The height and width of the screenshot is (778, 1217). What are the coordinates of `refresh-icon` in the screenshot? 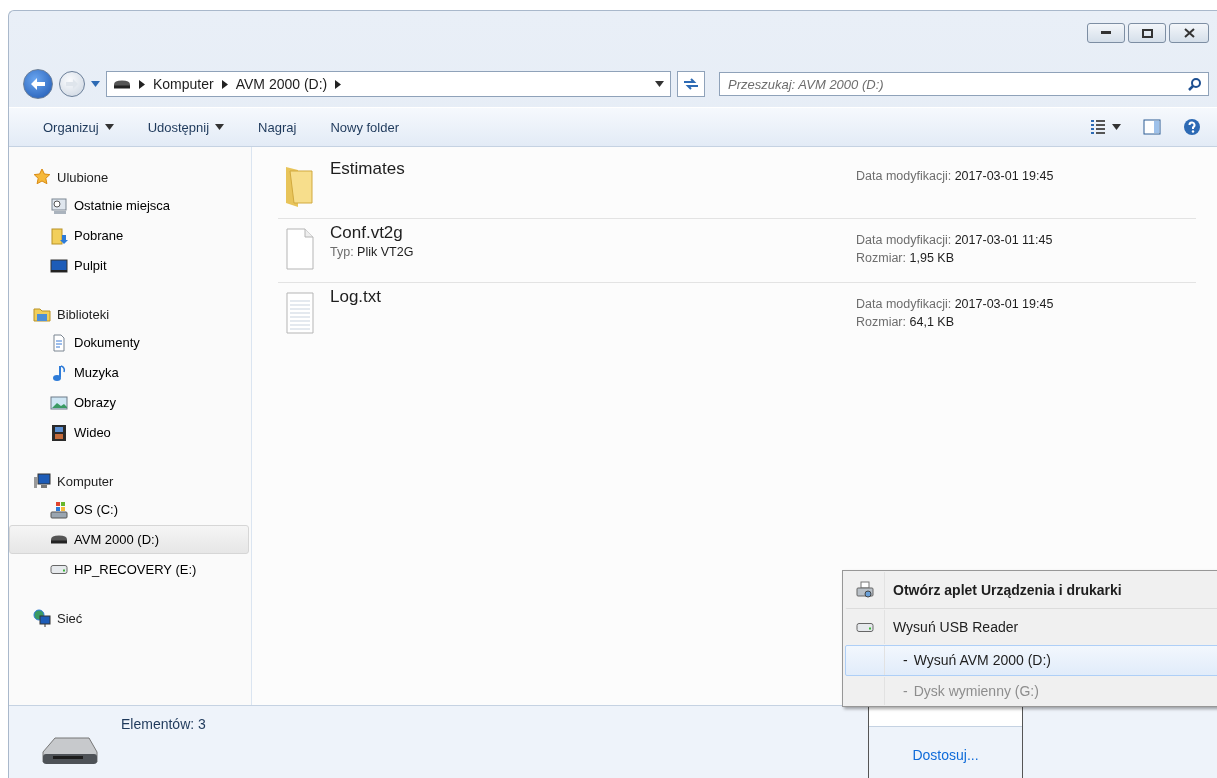 It's located at (691, 84).